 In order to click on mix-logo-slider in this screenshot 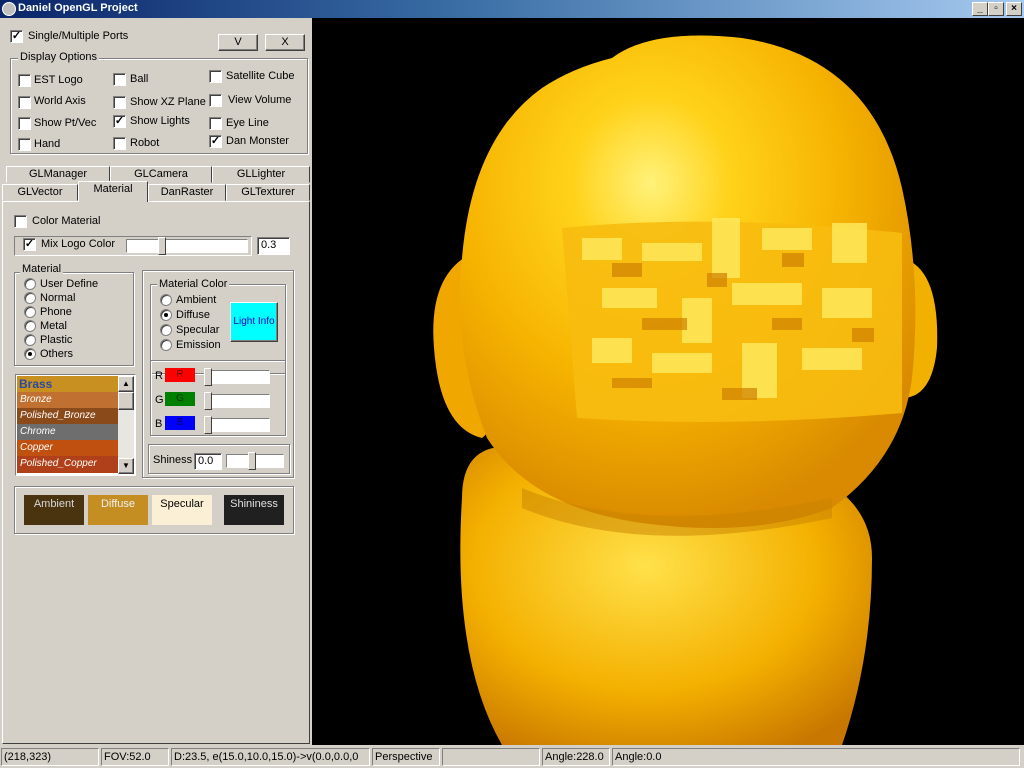, I will do `click(187, 246)`.